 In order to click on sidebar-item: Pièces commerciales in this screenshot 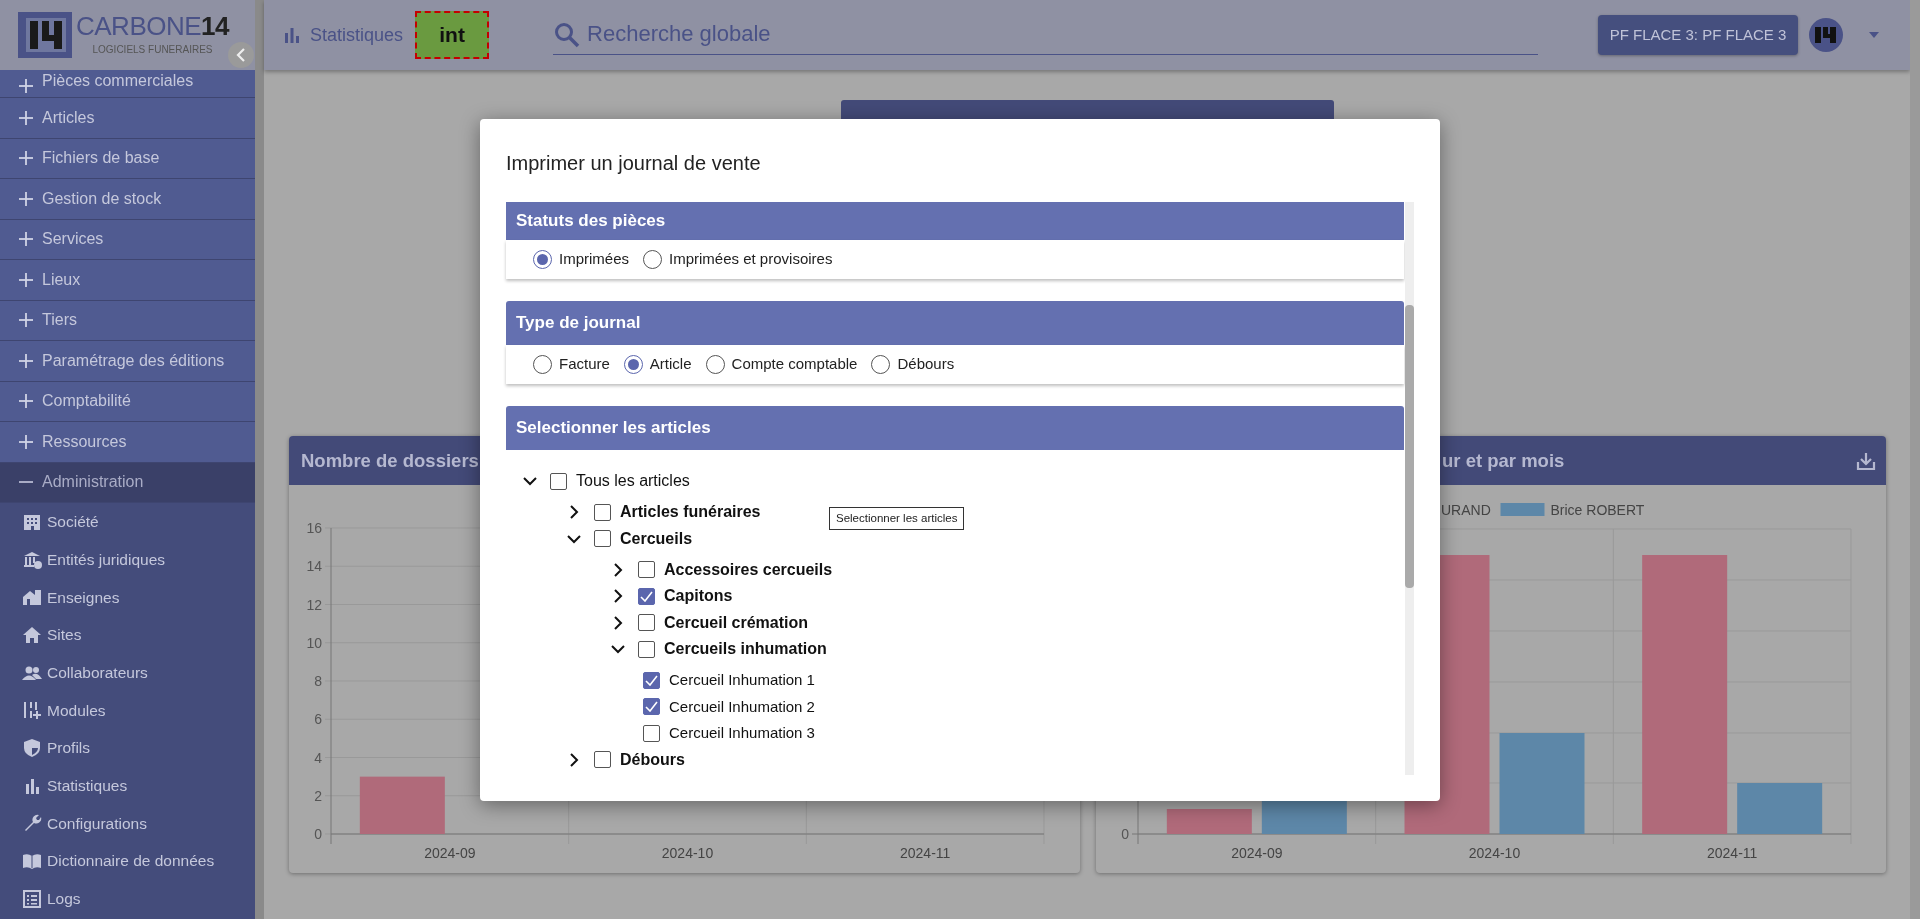, I will do `click(127, 84)`.